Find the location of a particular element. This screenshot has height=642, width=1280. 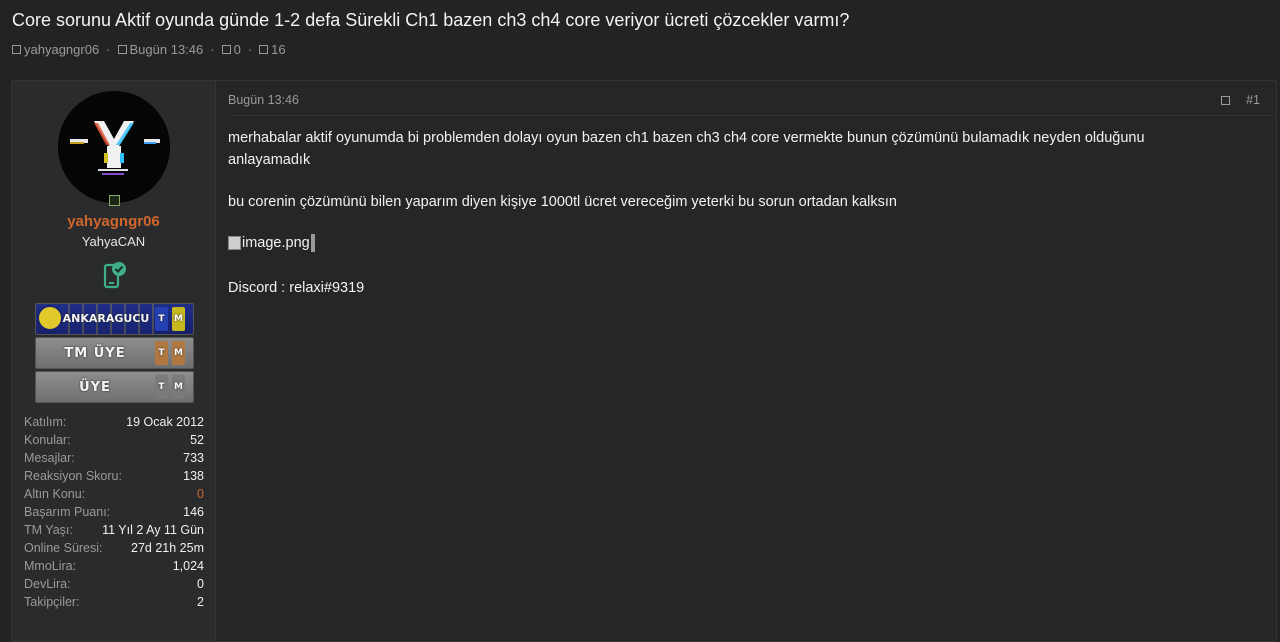

thread-meta: yahyagngr06 · Bugün 13:46 · 0 · 16 is located at coordinates (149, 49).